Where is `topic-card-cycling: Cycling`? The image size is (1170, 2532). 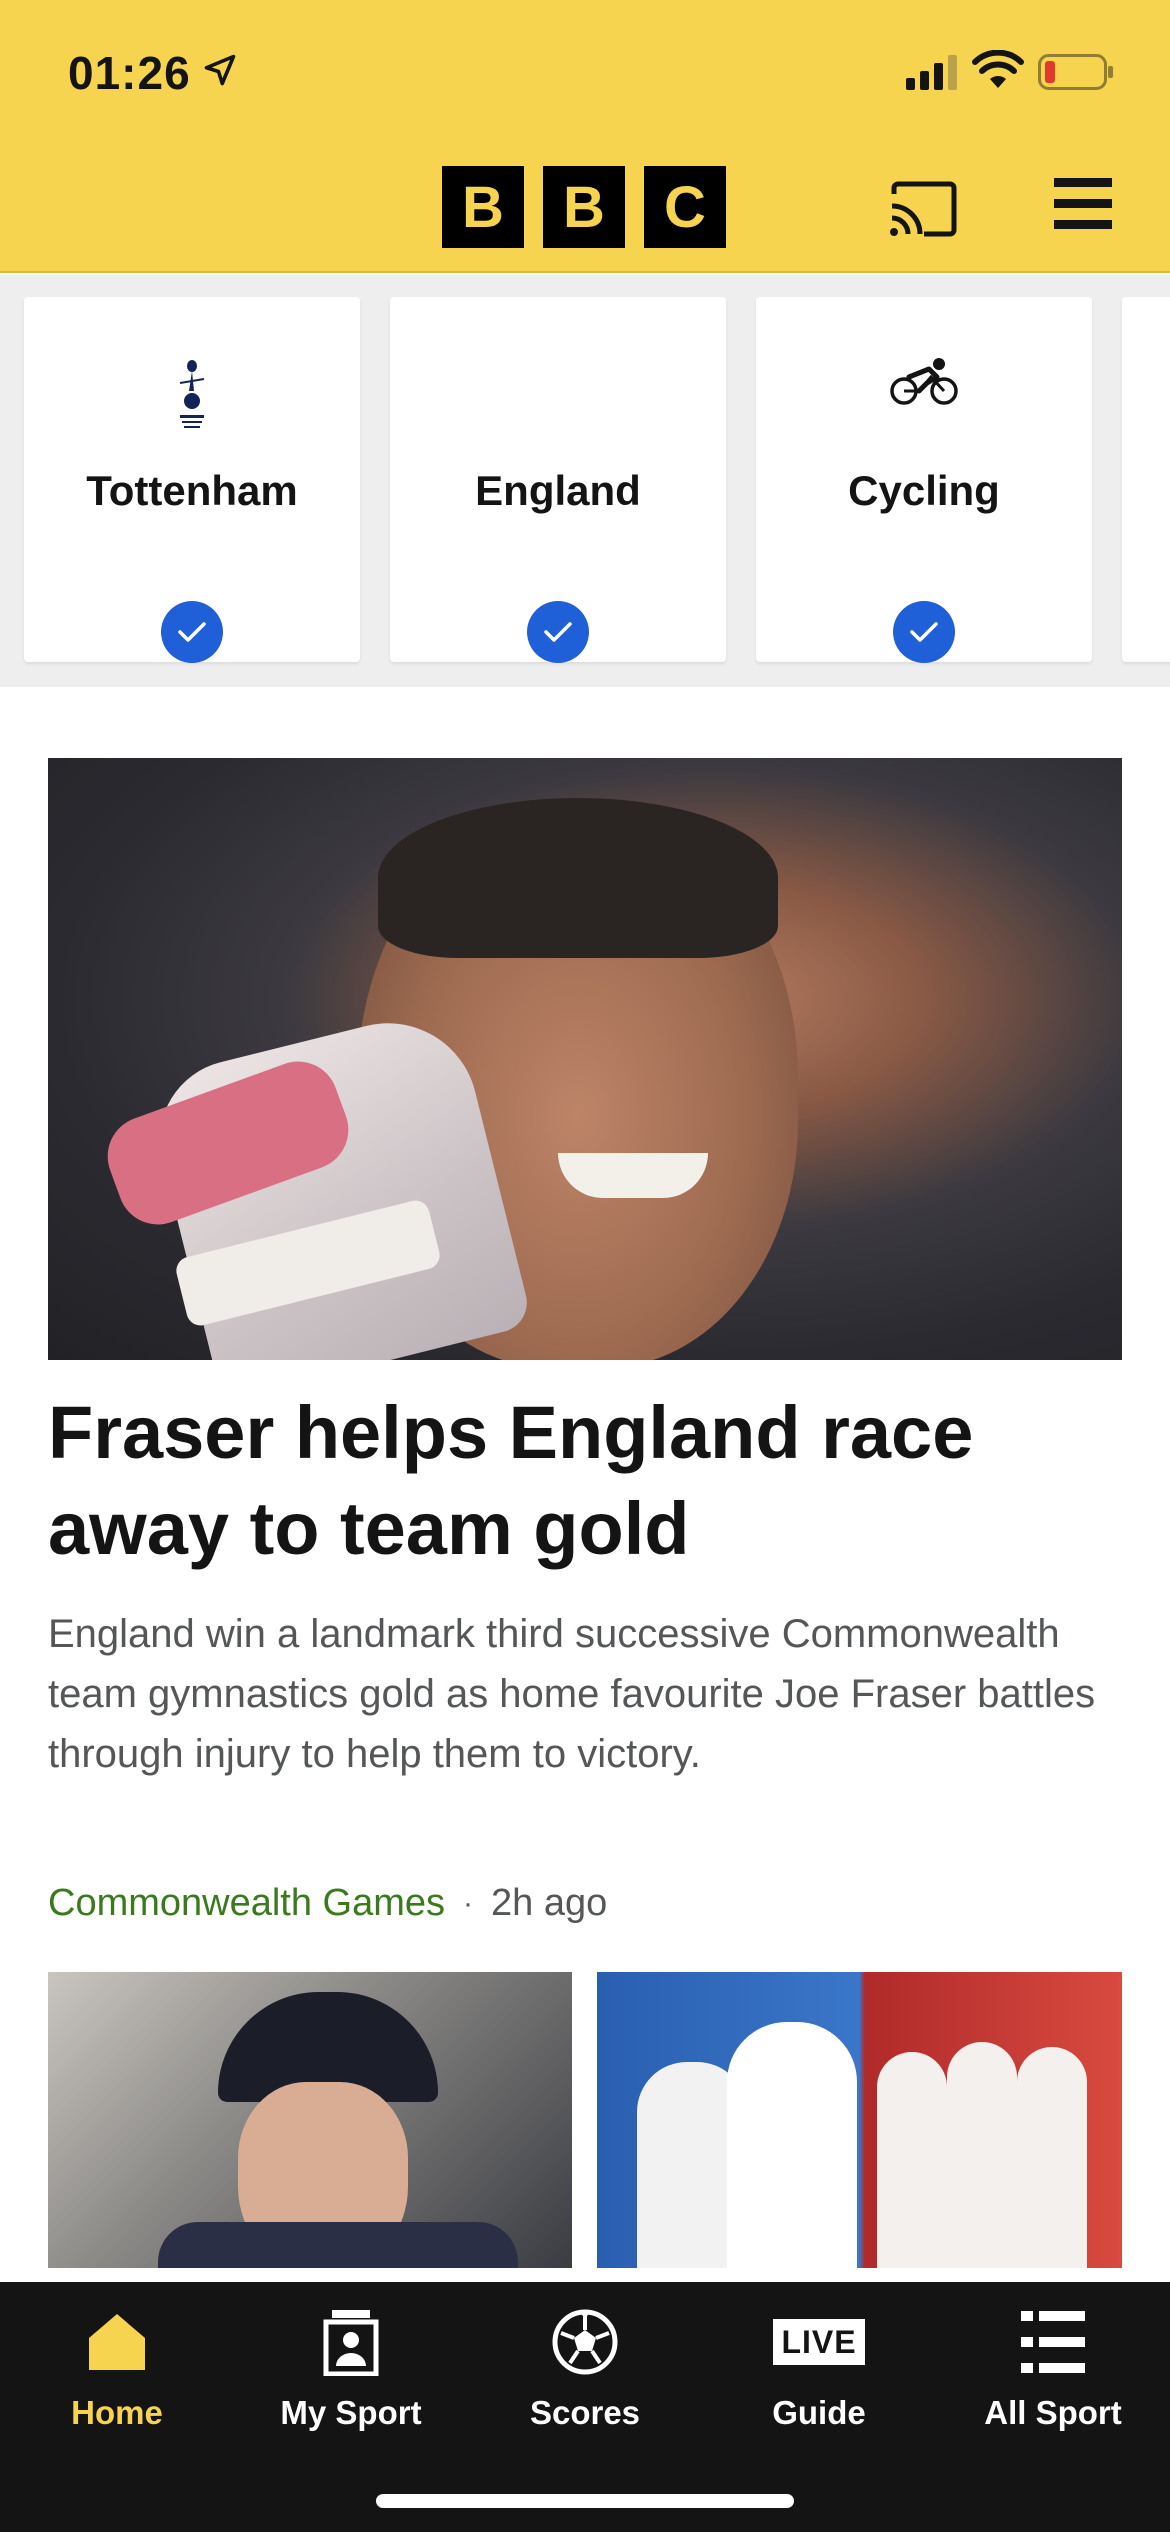 topic-card-cycling: Cycling is located at coordinates (924, 480).